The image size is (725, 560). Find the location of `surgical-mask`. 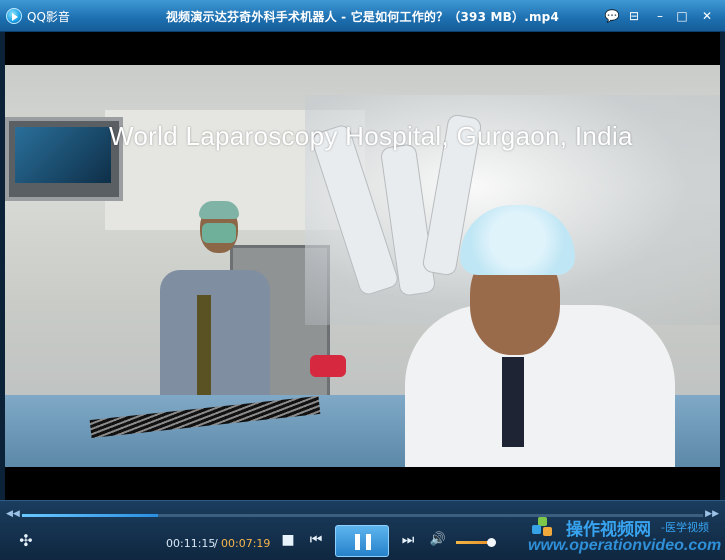

surgical-mask is located at coordinates (219, 233).